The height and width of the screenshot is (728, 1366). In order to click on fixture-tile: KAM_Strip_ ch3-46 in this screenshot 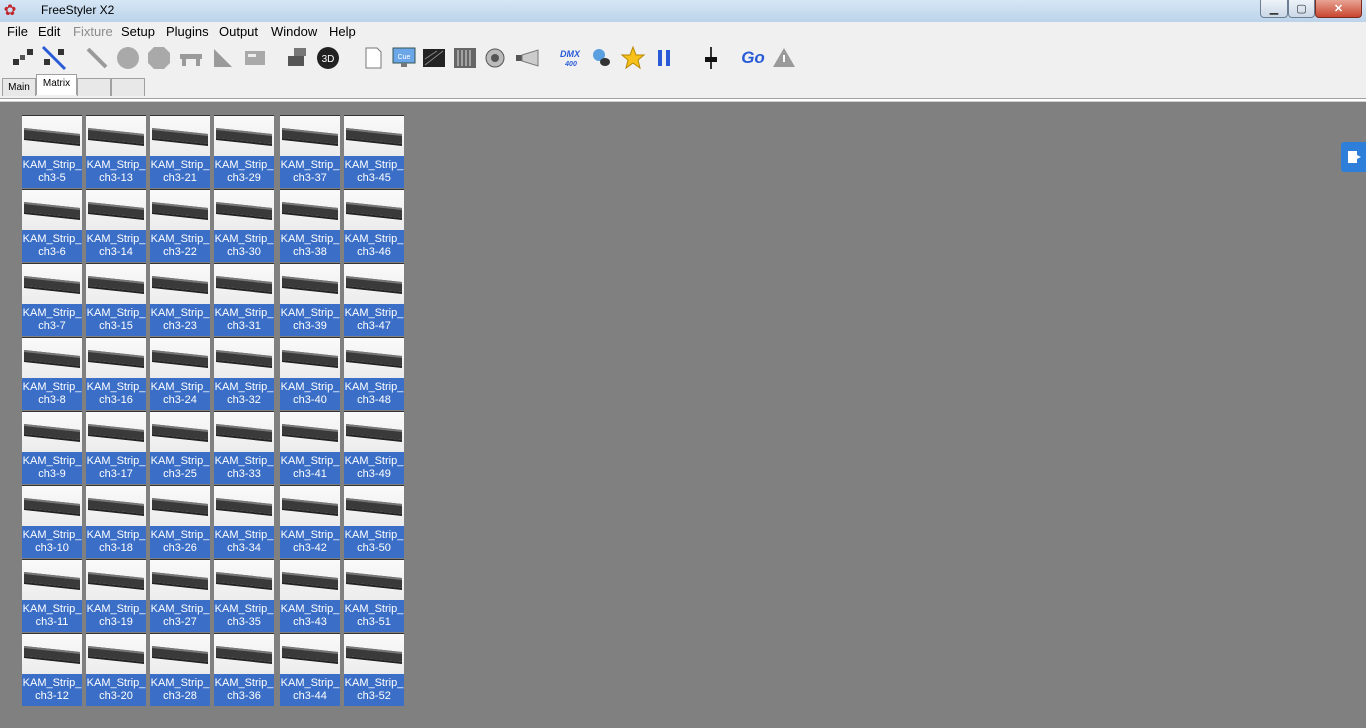, I will do `click(374, 225)`.